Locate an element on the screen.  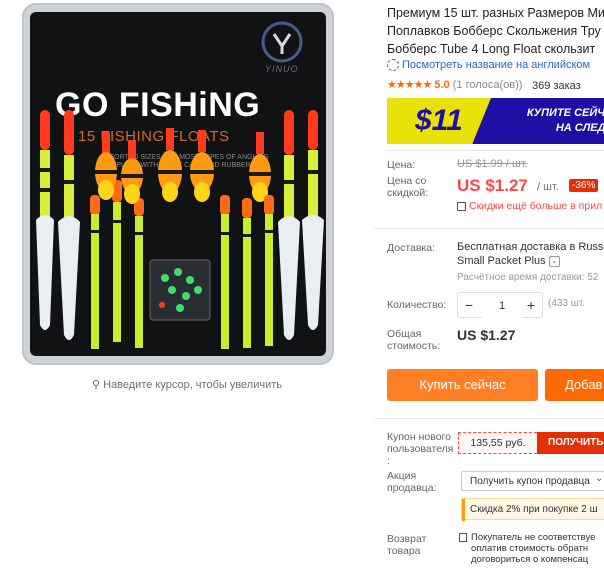
banner-coupon-value: $11 is located at coordinates (439, 120).